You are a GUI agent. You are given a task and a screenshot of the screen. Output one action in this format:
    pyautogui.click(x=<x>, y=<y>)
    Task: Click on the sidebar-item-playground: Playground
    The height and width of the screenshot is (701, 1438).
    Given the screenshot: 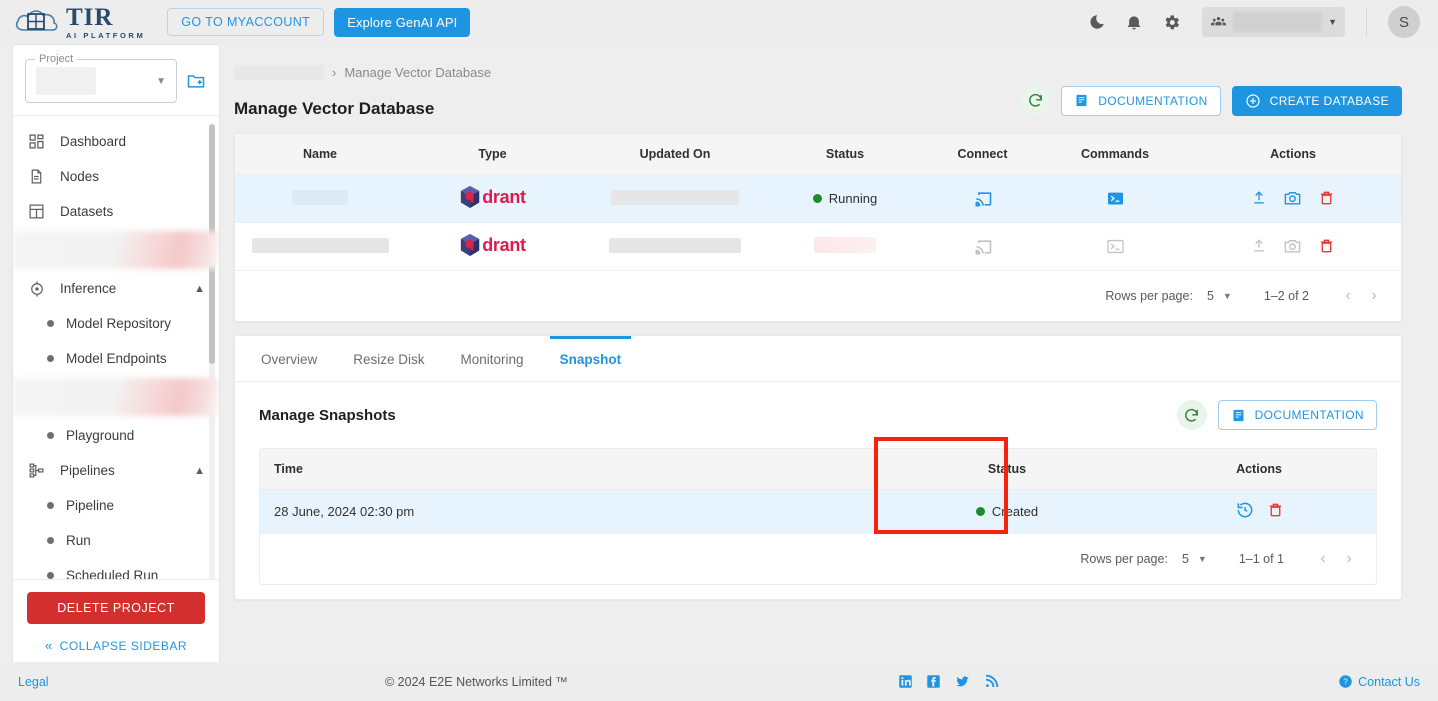 What is the action you would take?
    pyautogui.click(x=116, y=435)
    